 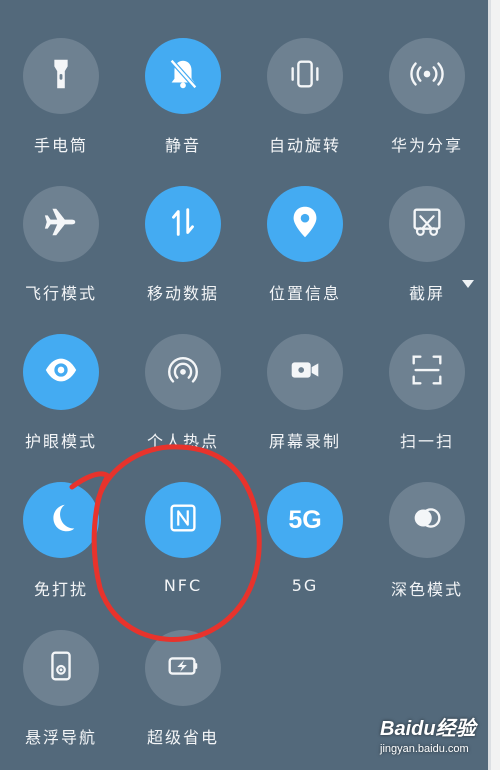 I want to click on tile-huawei-share: 华为分享, so click(x=427, y=97).